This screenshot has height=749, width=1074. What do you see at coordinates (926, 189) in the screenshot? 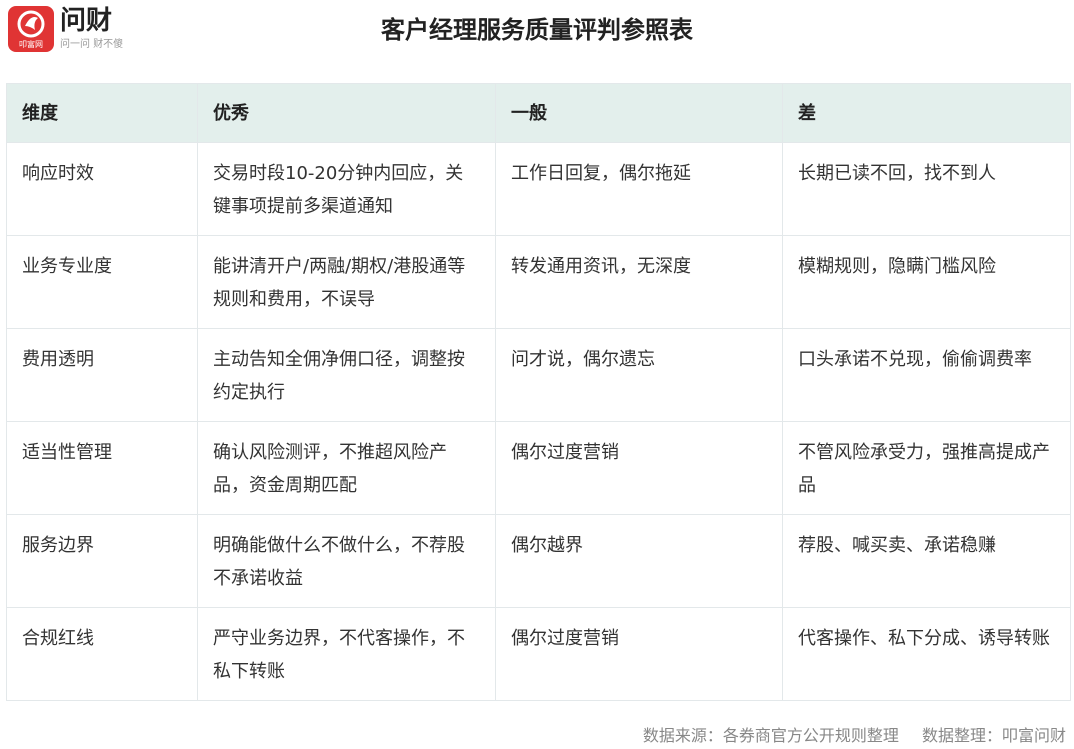
I see `cell-poor: 长期已读不回，找不到人` at bounding box center [926, 189].